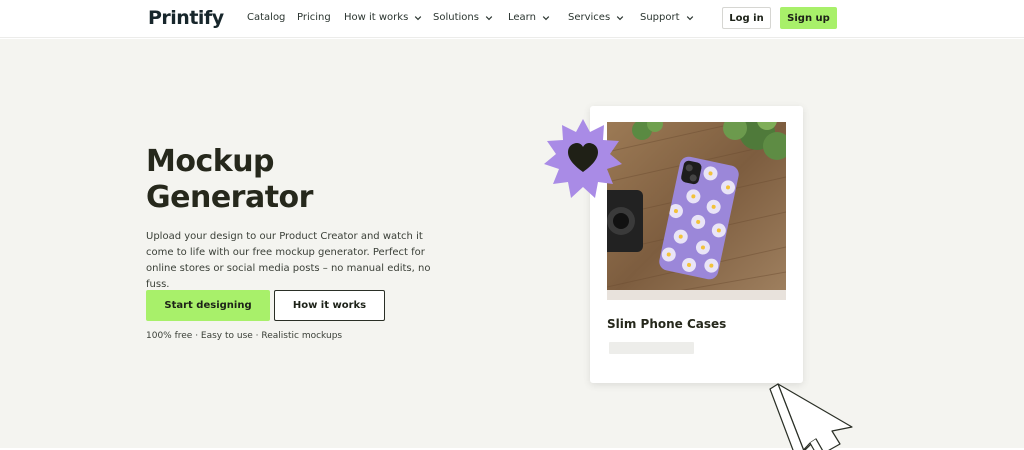 This screenshot has width=1024, height=450. I want to click on phone-case-illustration, so click(696, 211).